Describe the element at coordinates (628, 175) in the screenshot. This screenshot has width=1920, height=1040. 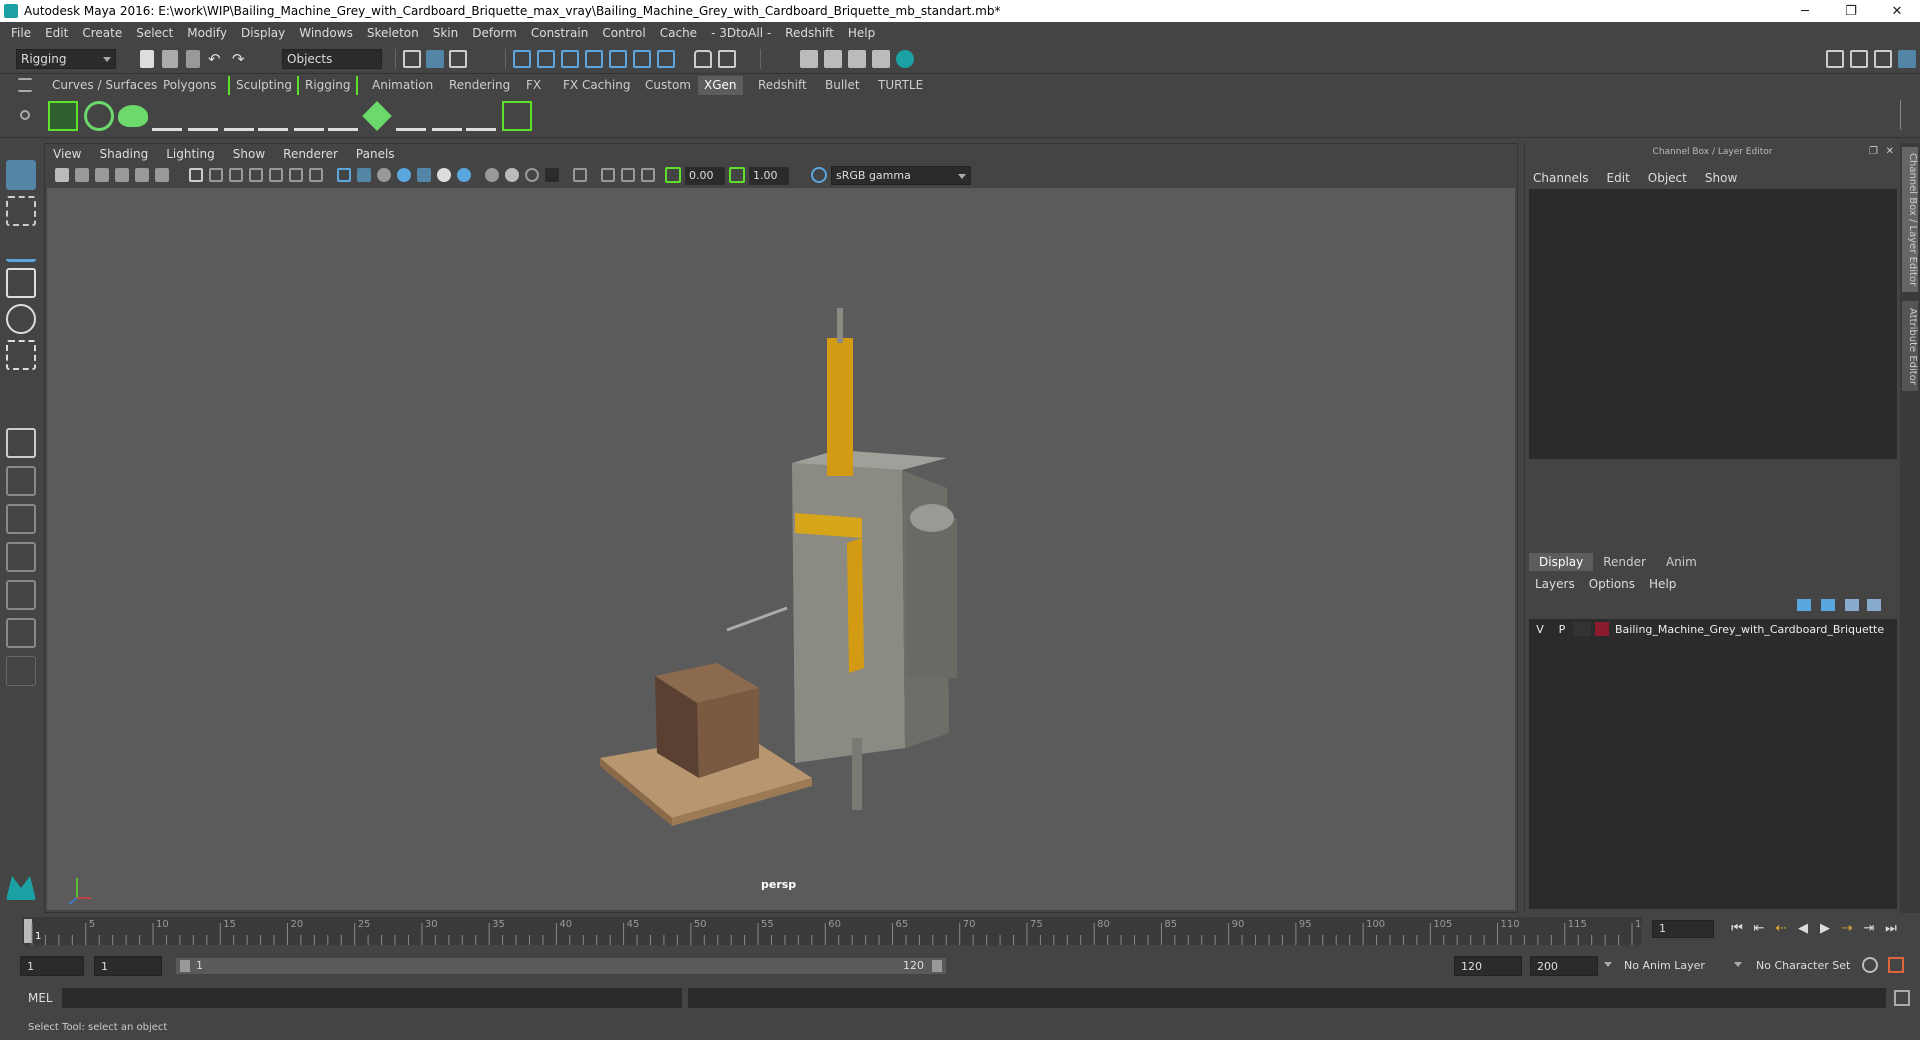
I see `xray-joints-icon` at that location.